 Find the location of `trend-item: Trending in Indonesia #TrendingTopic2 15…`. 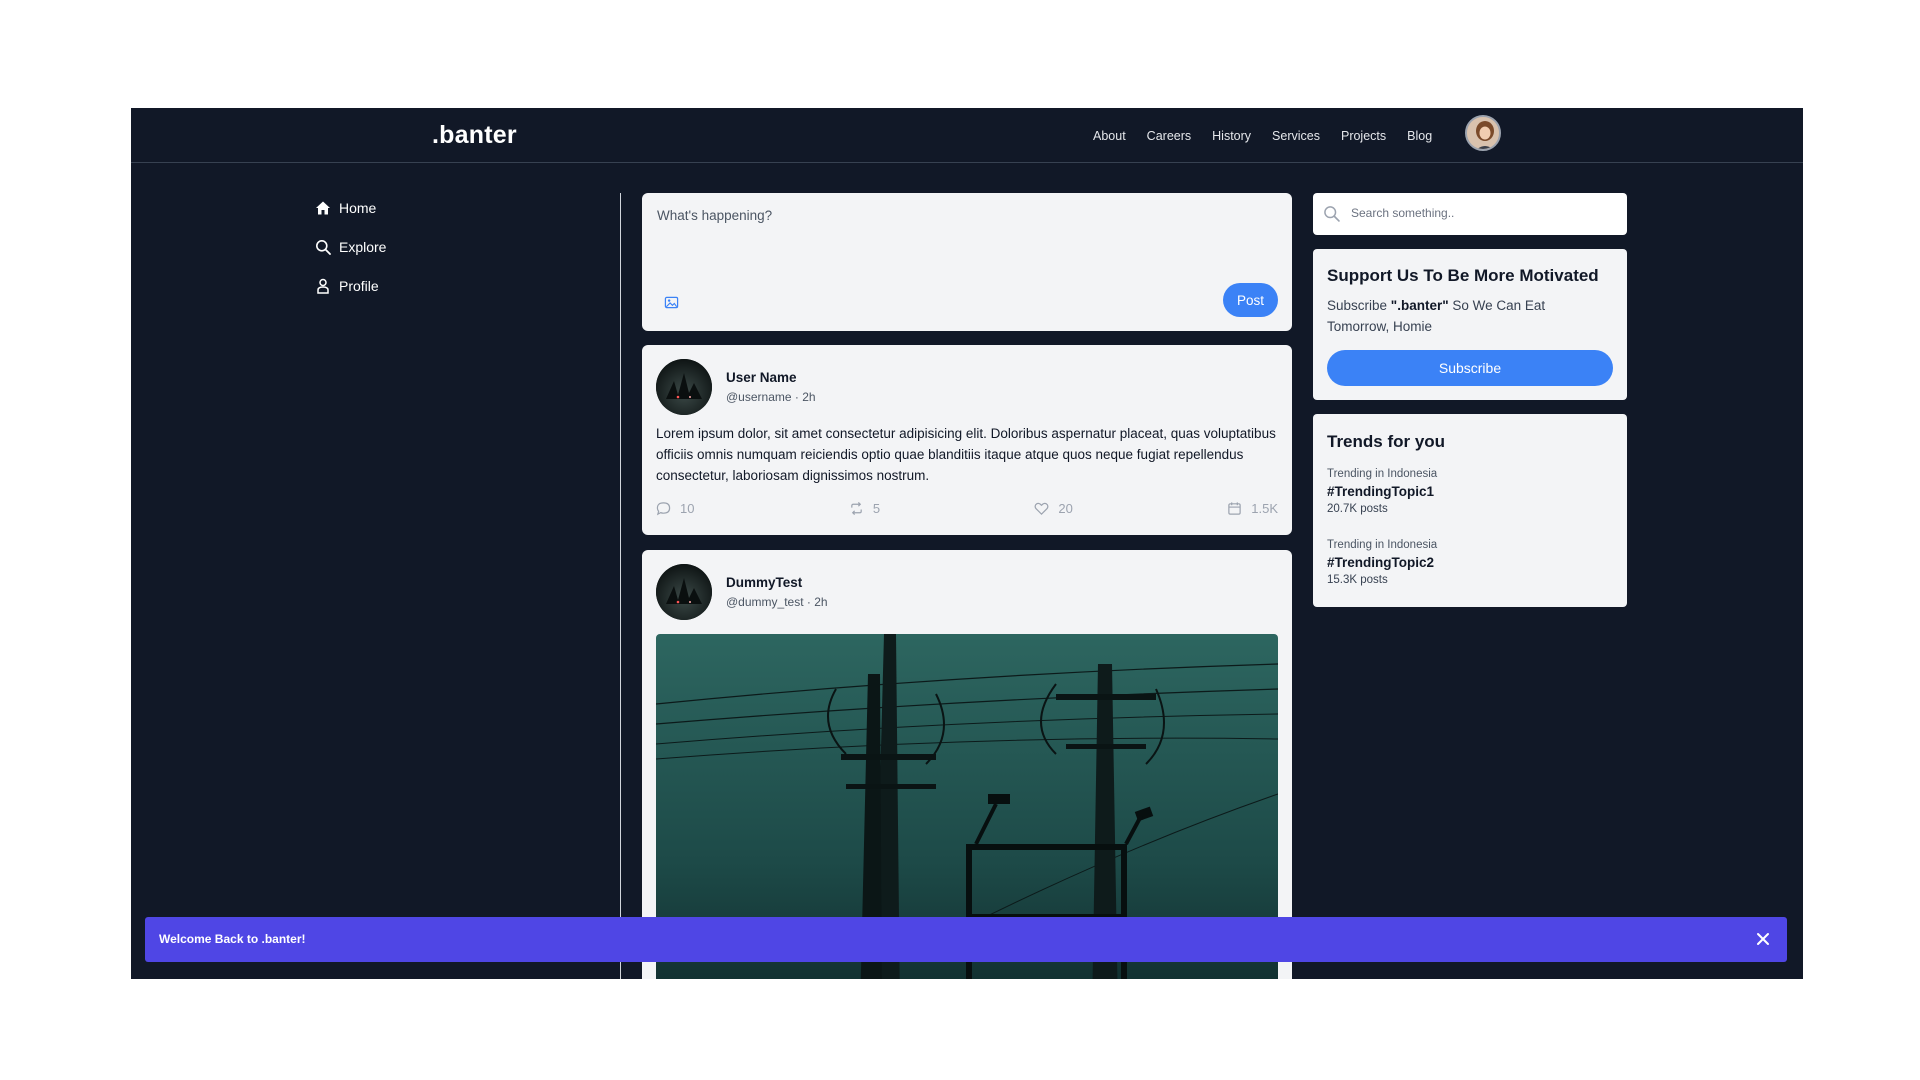

trend-item: Trending in Indonesia #TrendingTopic2 15… is located at coordinates (1382, 562).